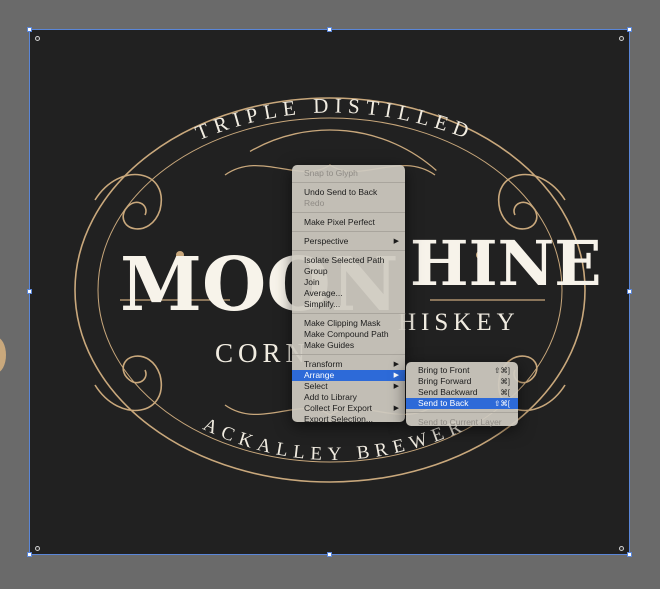  What do you see at coordinates (323, 364) in the screenshot?
I see `menu-item-label: Transform` at bounding box center [323, 364].